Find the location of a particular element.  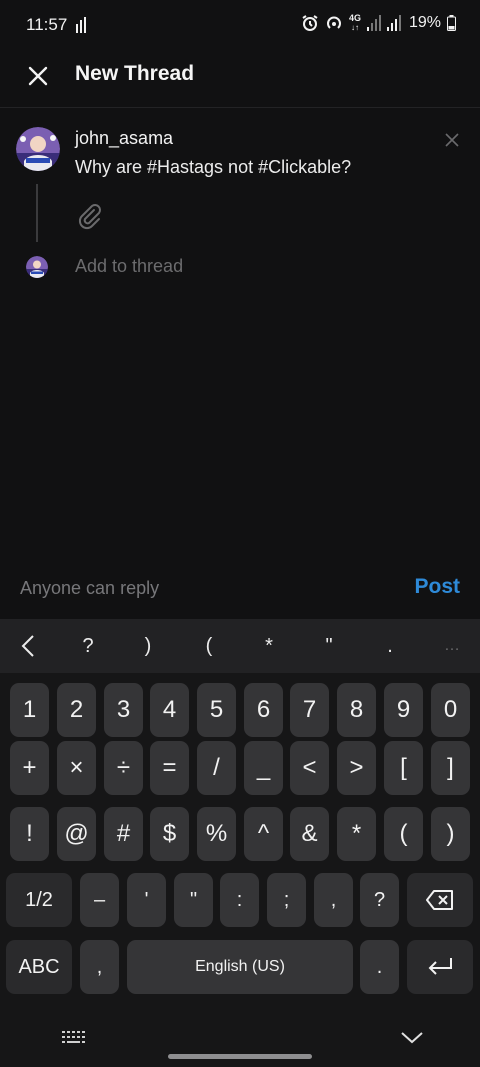

remove-post-button is located at coordinates (452, 140).